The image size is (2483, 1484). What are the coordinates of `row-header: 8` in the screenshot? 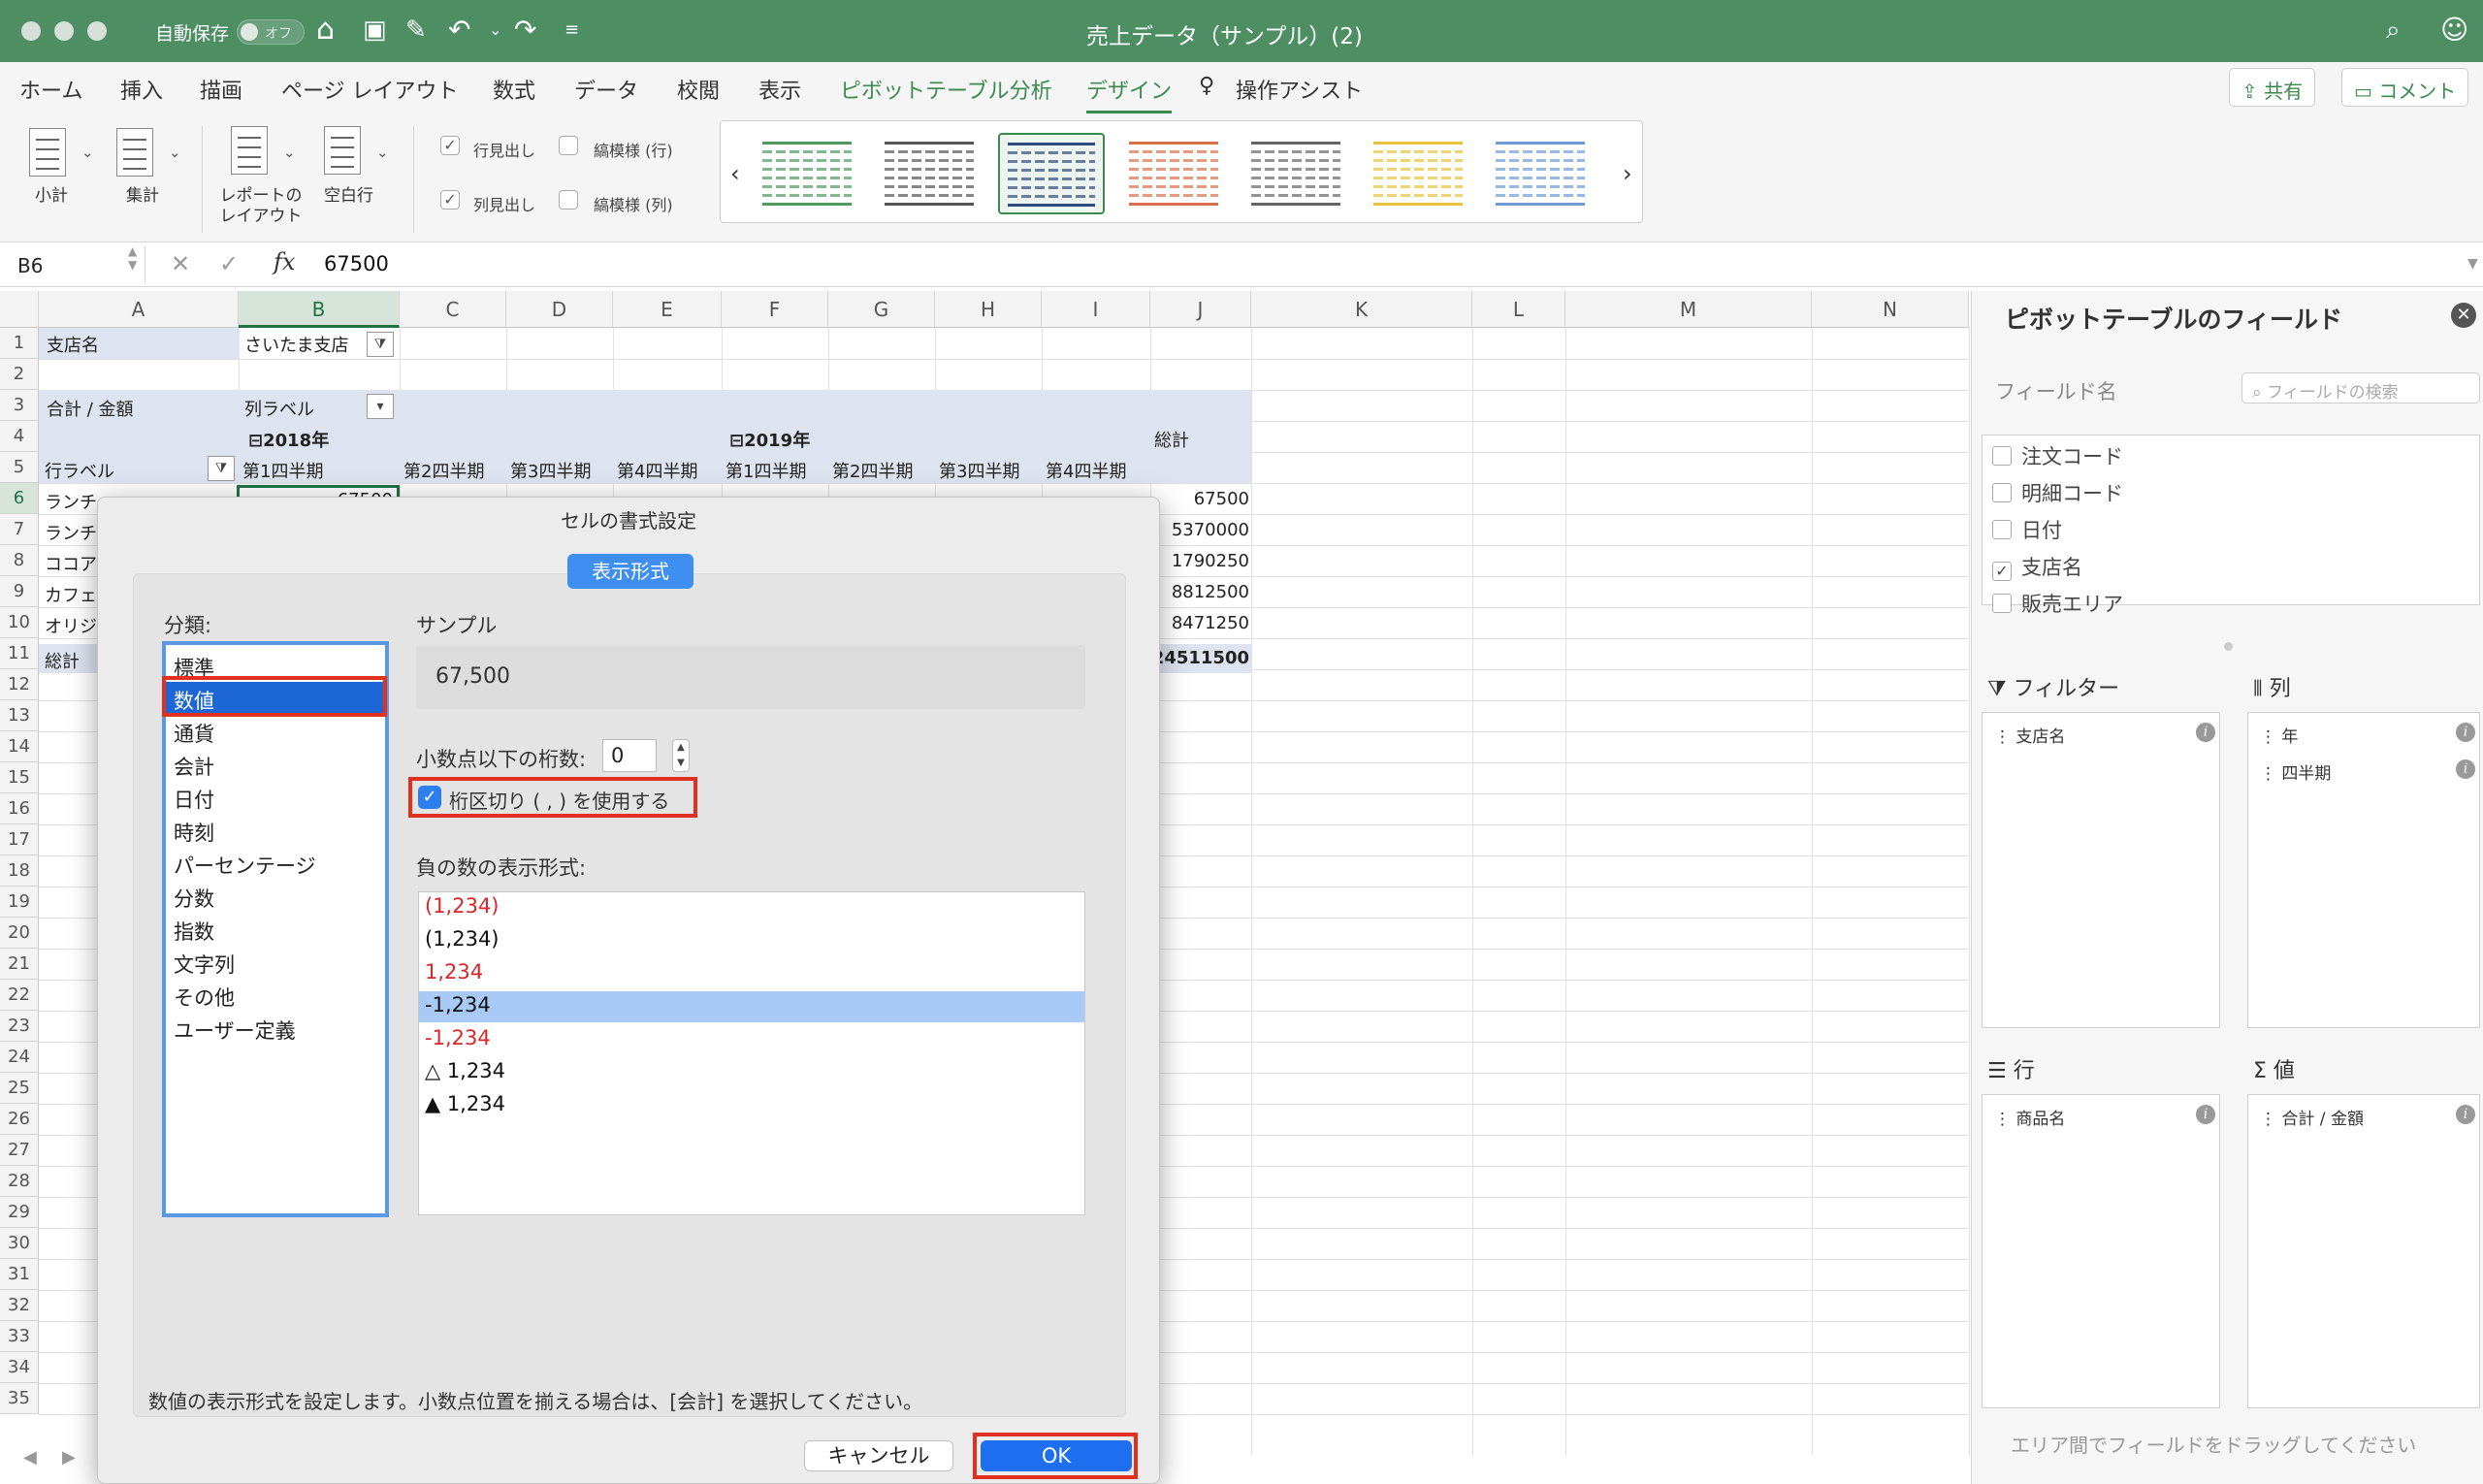 It's located at (20, 561).